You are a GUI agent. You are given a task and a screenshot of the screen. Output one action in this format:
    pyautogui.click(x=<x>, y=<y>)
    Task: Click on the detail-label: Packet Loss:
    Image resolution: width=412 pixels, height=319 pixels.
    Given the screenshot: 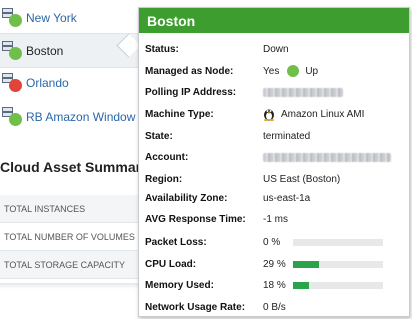 What is the action you would take?
    pyautogui.click(x=176, y=242)
    